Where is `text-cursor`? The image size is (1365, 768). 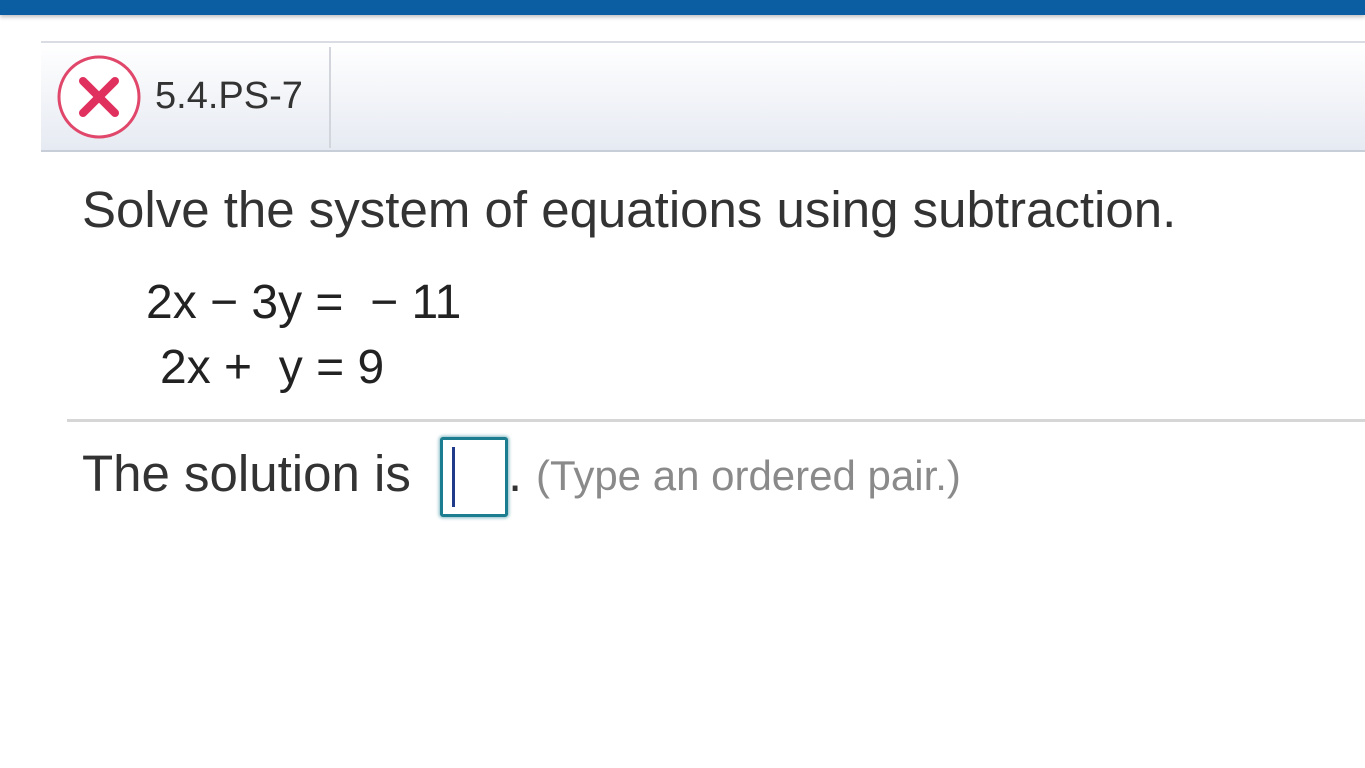 text-cursor is located at coordinates (453, 477).